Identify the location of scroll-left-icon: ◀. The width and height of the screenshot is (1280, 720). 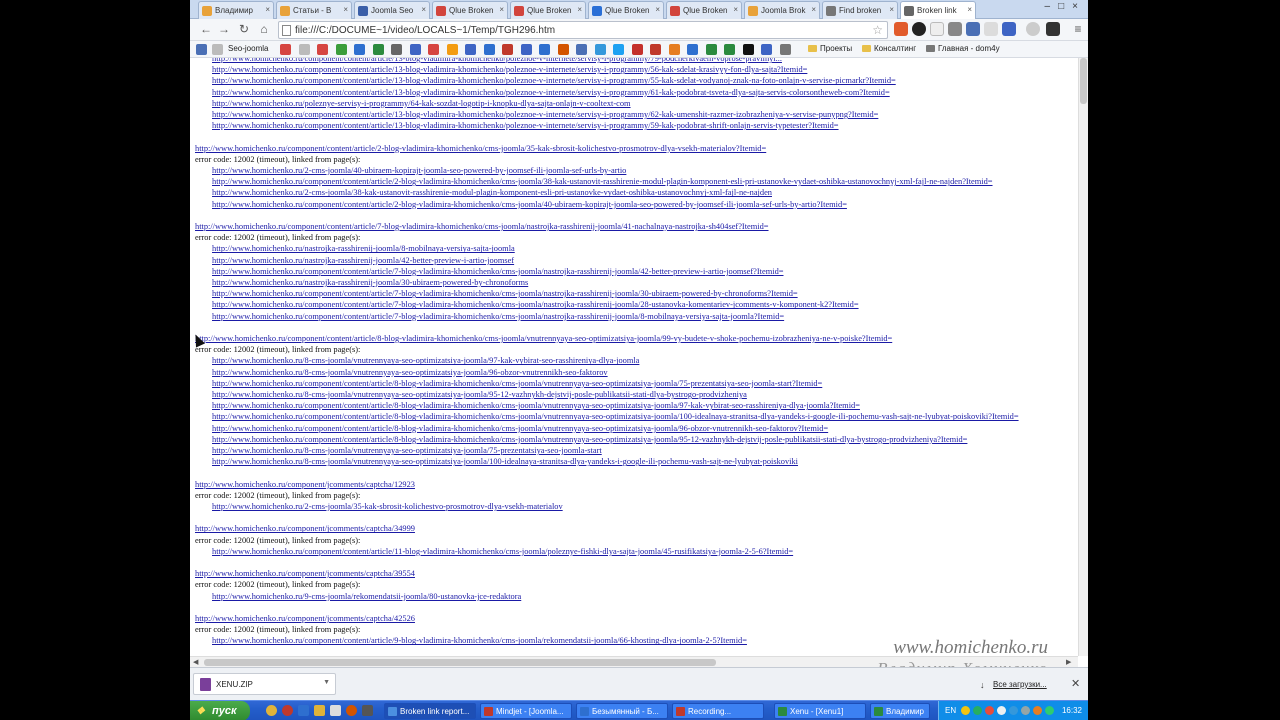
(195, 662).